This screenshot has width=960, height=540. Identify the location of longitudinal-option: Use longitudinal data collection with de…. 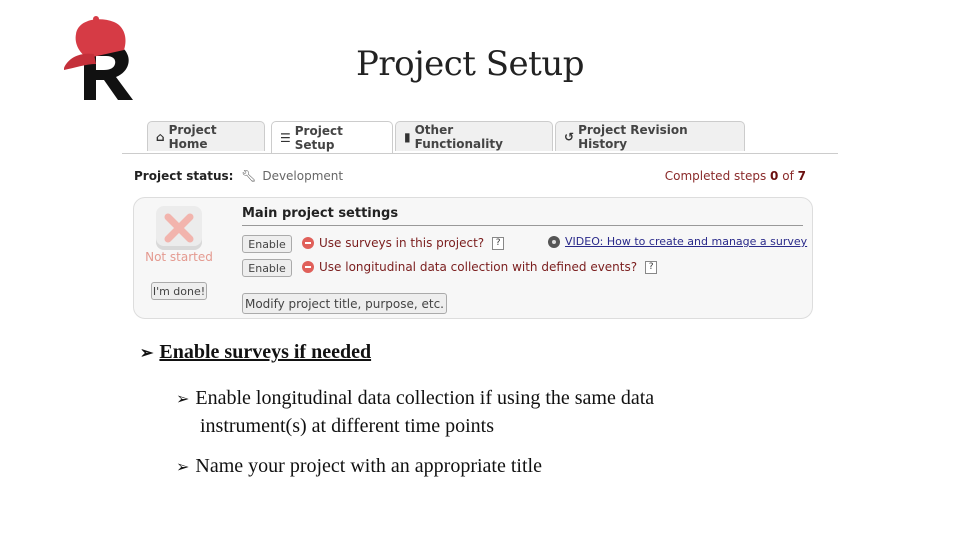
(480, 267).